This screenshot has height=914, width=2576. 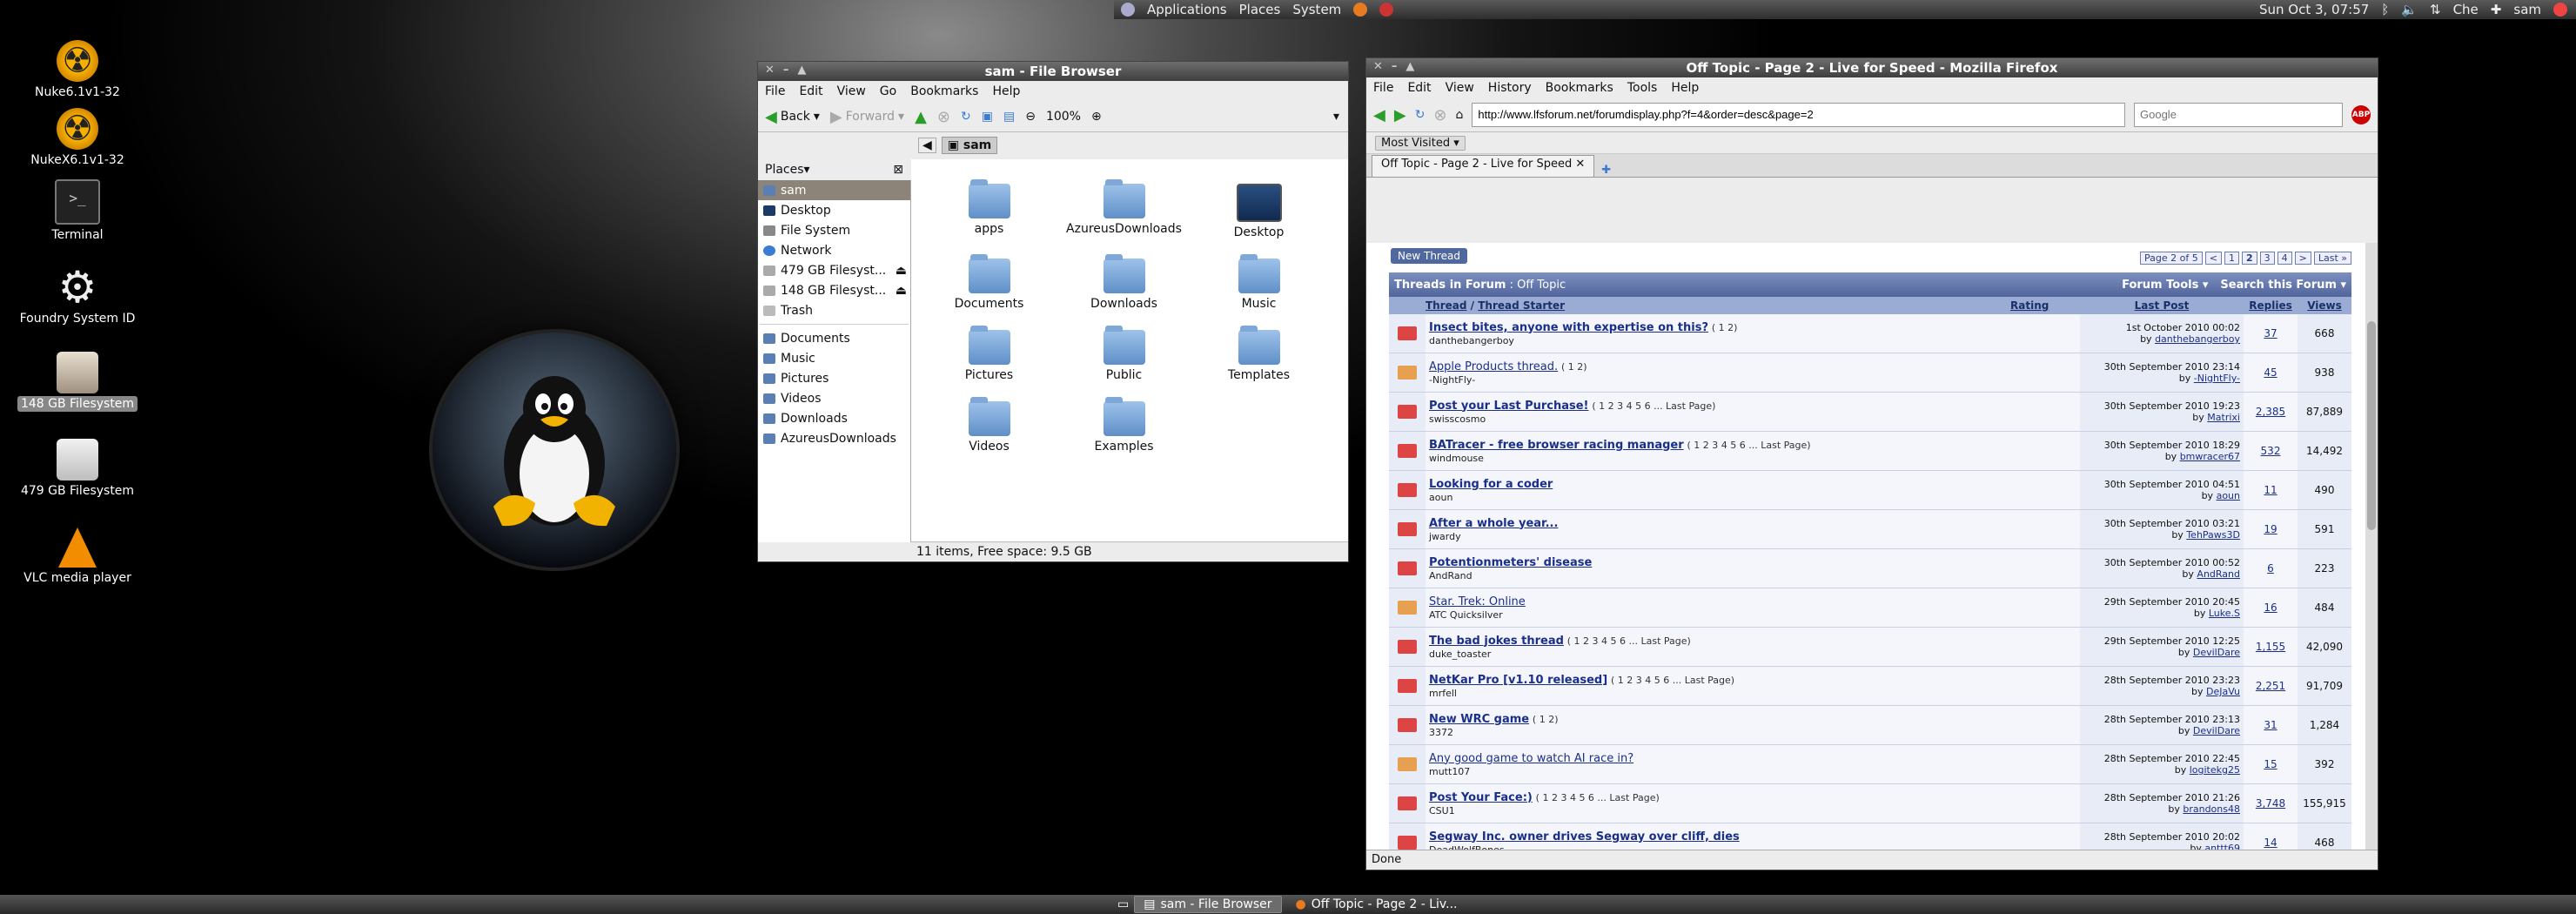 What do you see at coordinates (1441, 732) in the screenshot?
I see `thread-starter: 3372` at bounding box center [1441, 732].